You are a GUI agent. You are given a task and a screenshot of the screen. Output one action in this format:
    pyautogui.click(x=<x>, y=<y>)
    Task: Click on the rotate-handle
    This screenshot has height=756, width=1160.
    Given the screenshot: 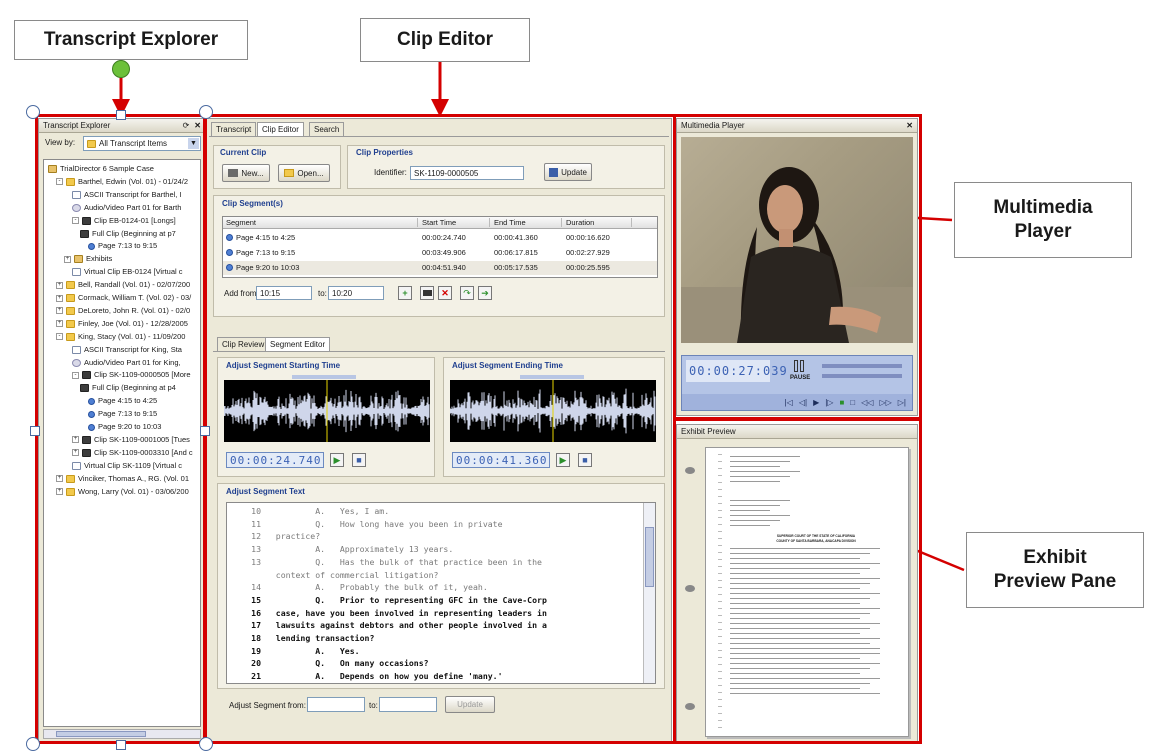 What is the action you would take?
    pyautogui.click(x=121, y=69)
    